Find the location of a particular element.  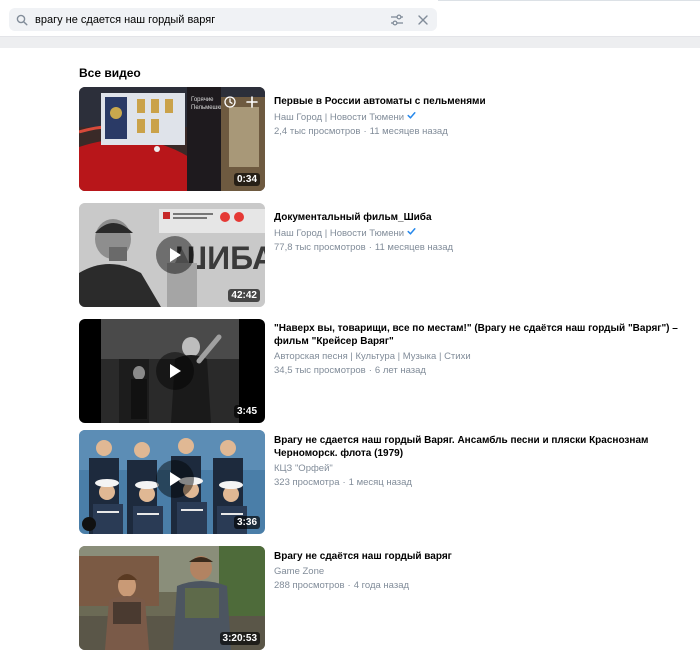

header-divider is located at coordinates (350, 42).